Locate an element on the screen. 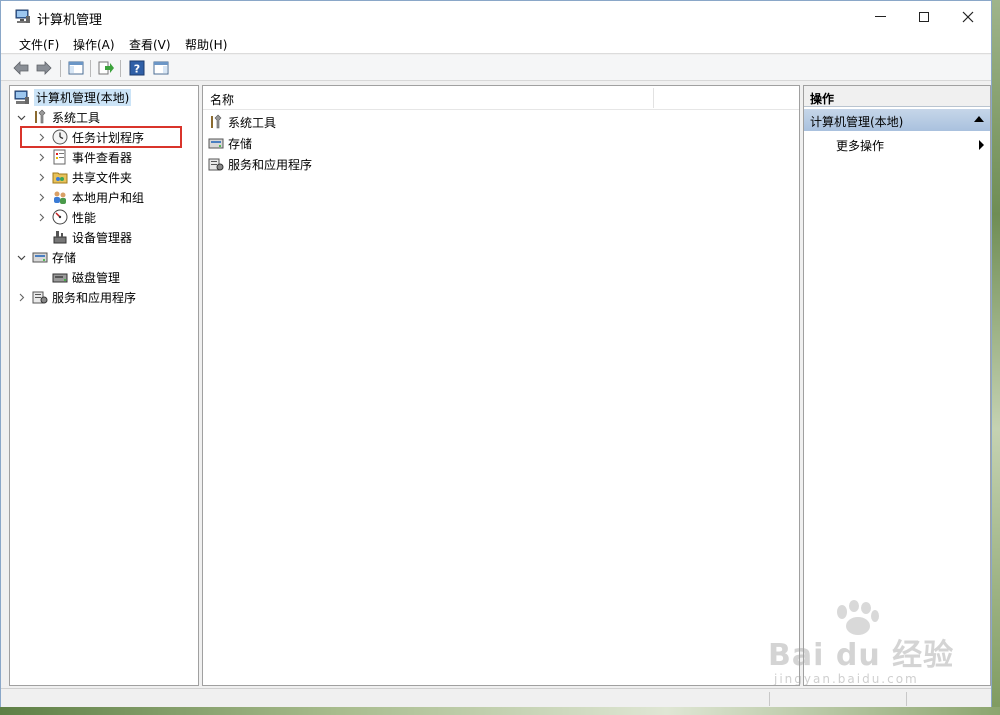 Image resolution: width=1000 pixels, height=715 pixels. actions-title: 操作 is located at coordinates (897, 96).